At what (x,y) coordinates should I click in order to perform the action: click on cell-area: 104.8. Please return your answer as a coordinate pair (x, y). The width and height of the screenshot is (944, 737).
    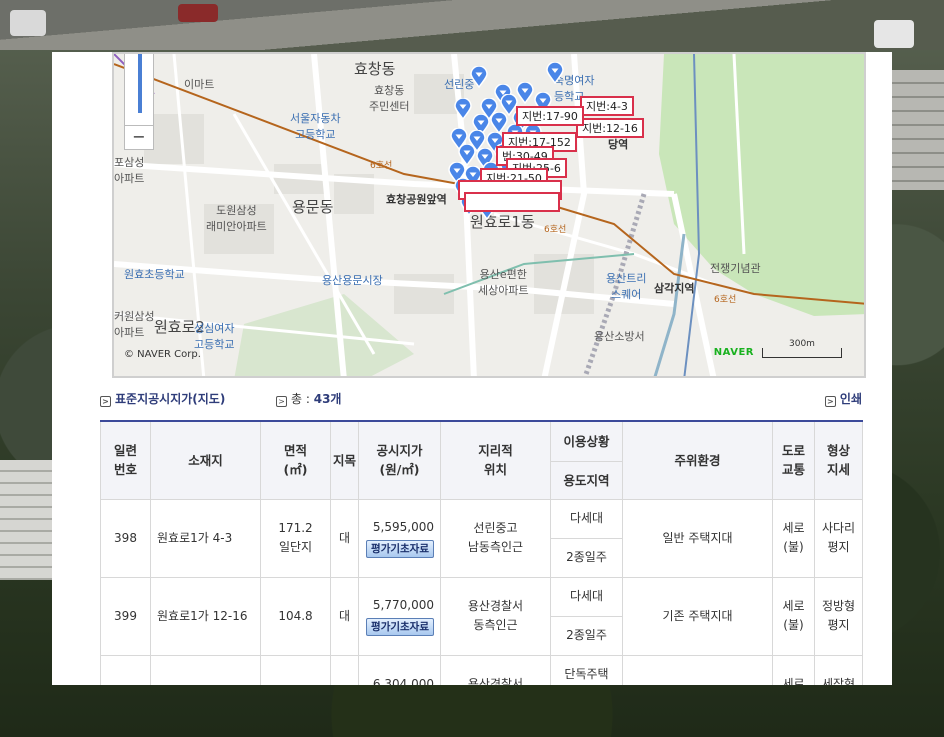
    Looking at the image, I should click on (295, 616).